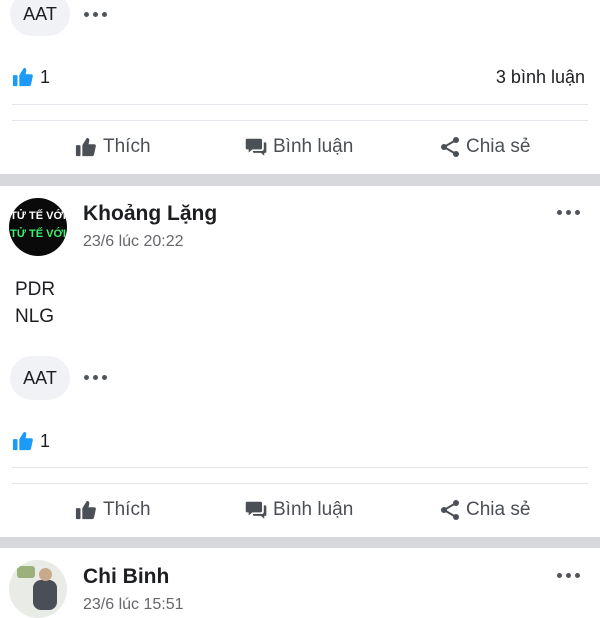  I want to click on post-timestamp: 23/6 lúc 20:22, so click(133, 242).